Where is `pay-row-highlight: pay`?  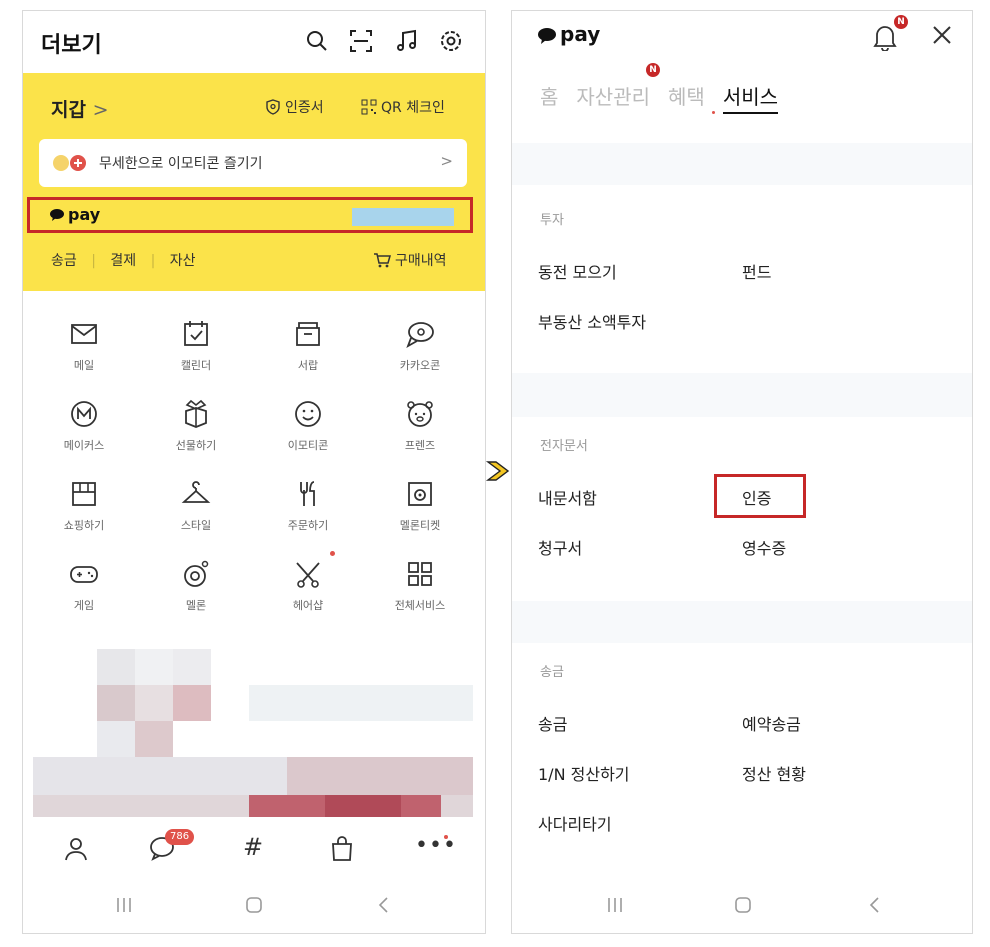 pay-row-highlight: pay is located at coordinates (250, 215).